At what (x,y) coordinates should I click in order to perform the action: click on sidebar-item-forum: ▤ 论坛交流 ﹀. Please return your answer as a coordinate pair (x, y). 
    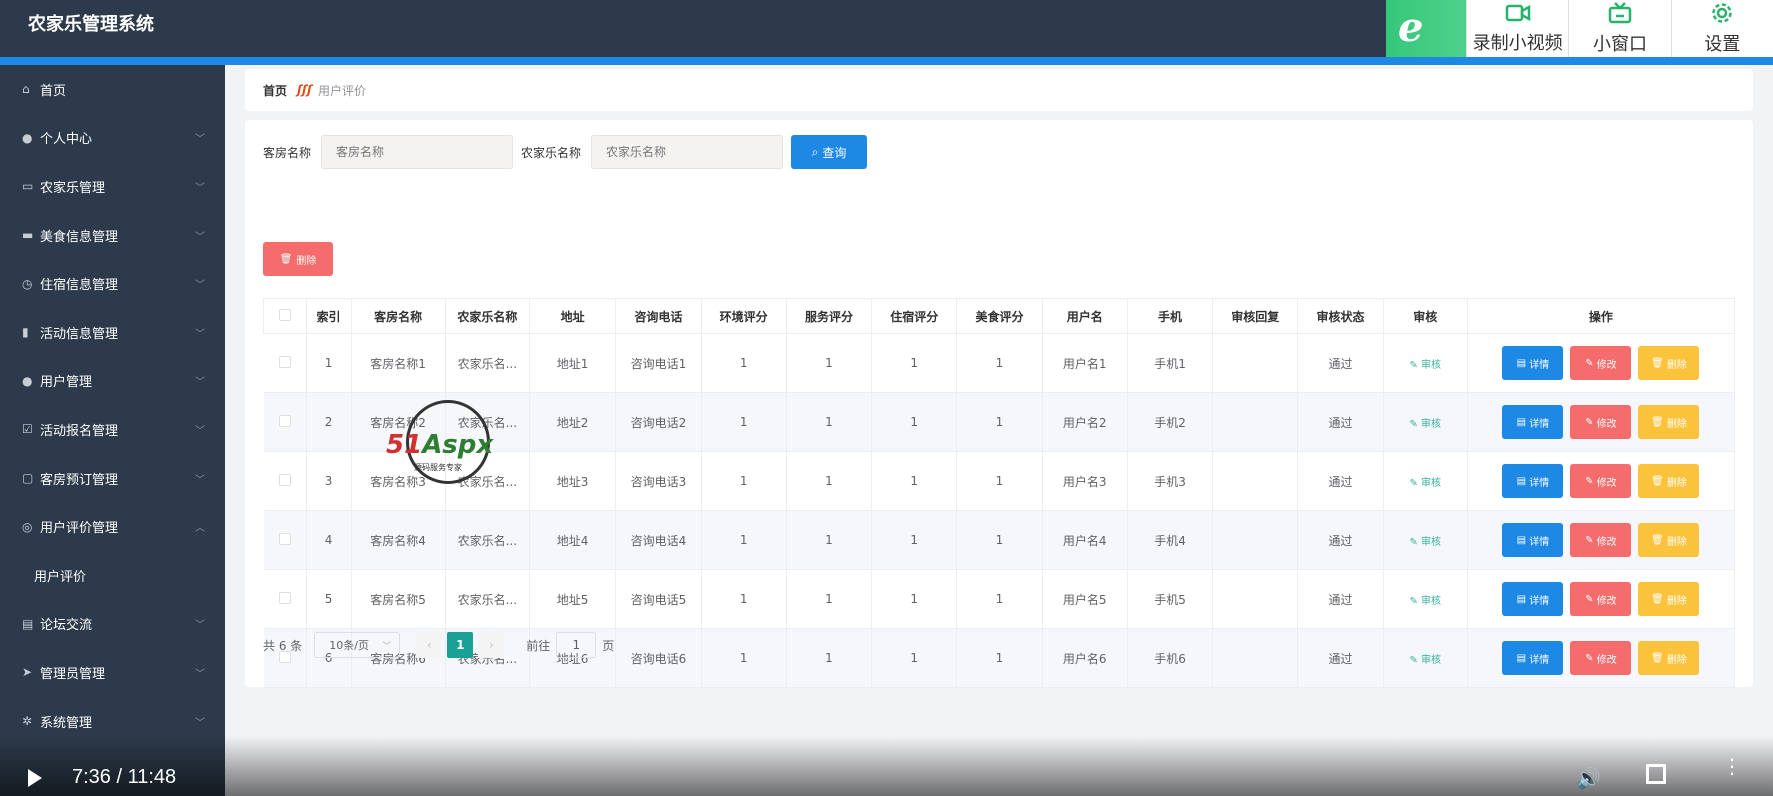
    Looking at the image, I should click on (112, 624).